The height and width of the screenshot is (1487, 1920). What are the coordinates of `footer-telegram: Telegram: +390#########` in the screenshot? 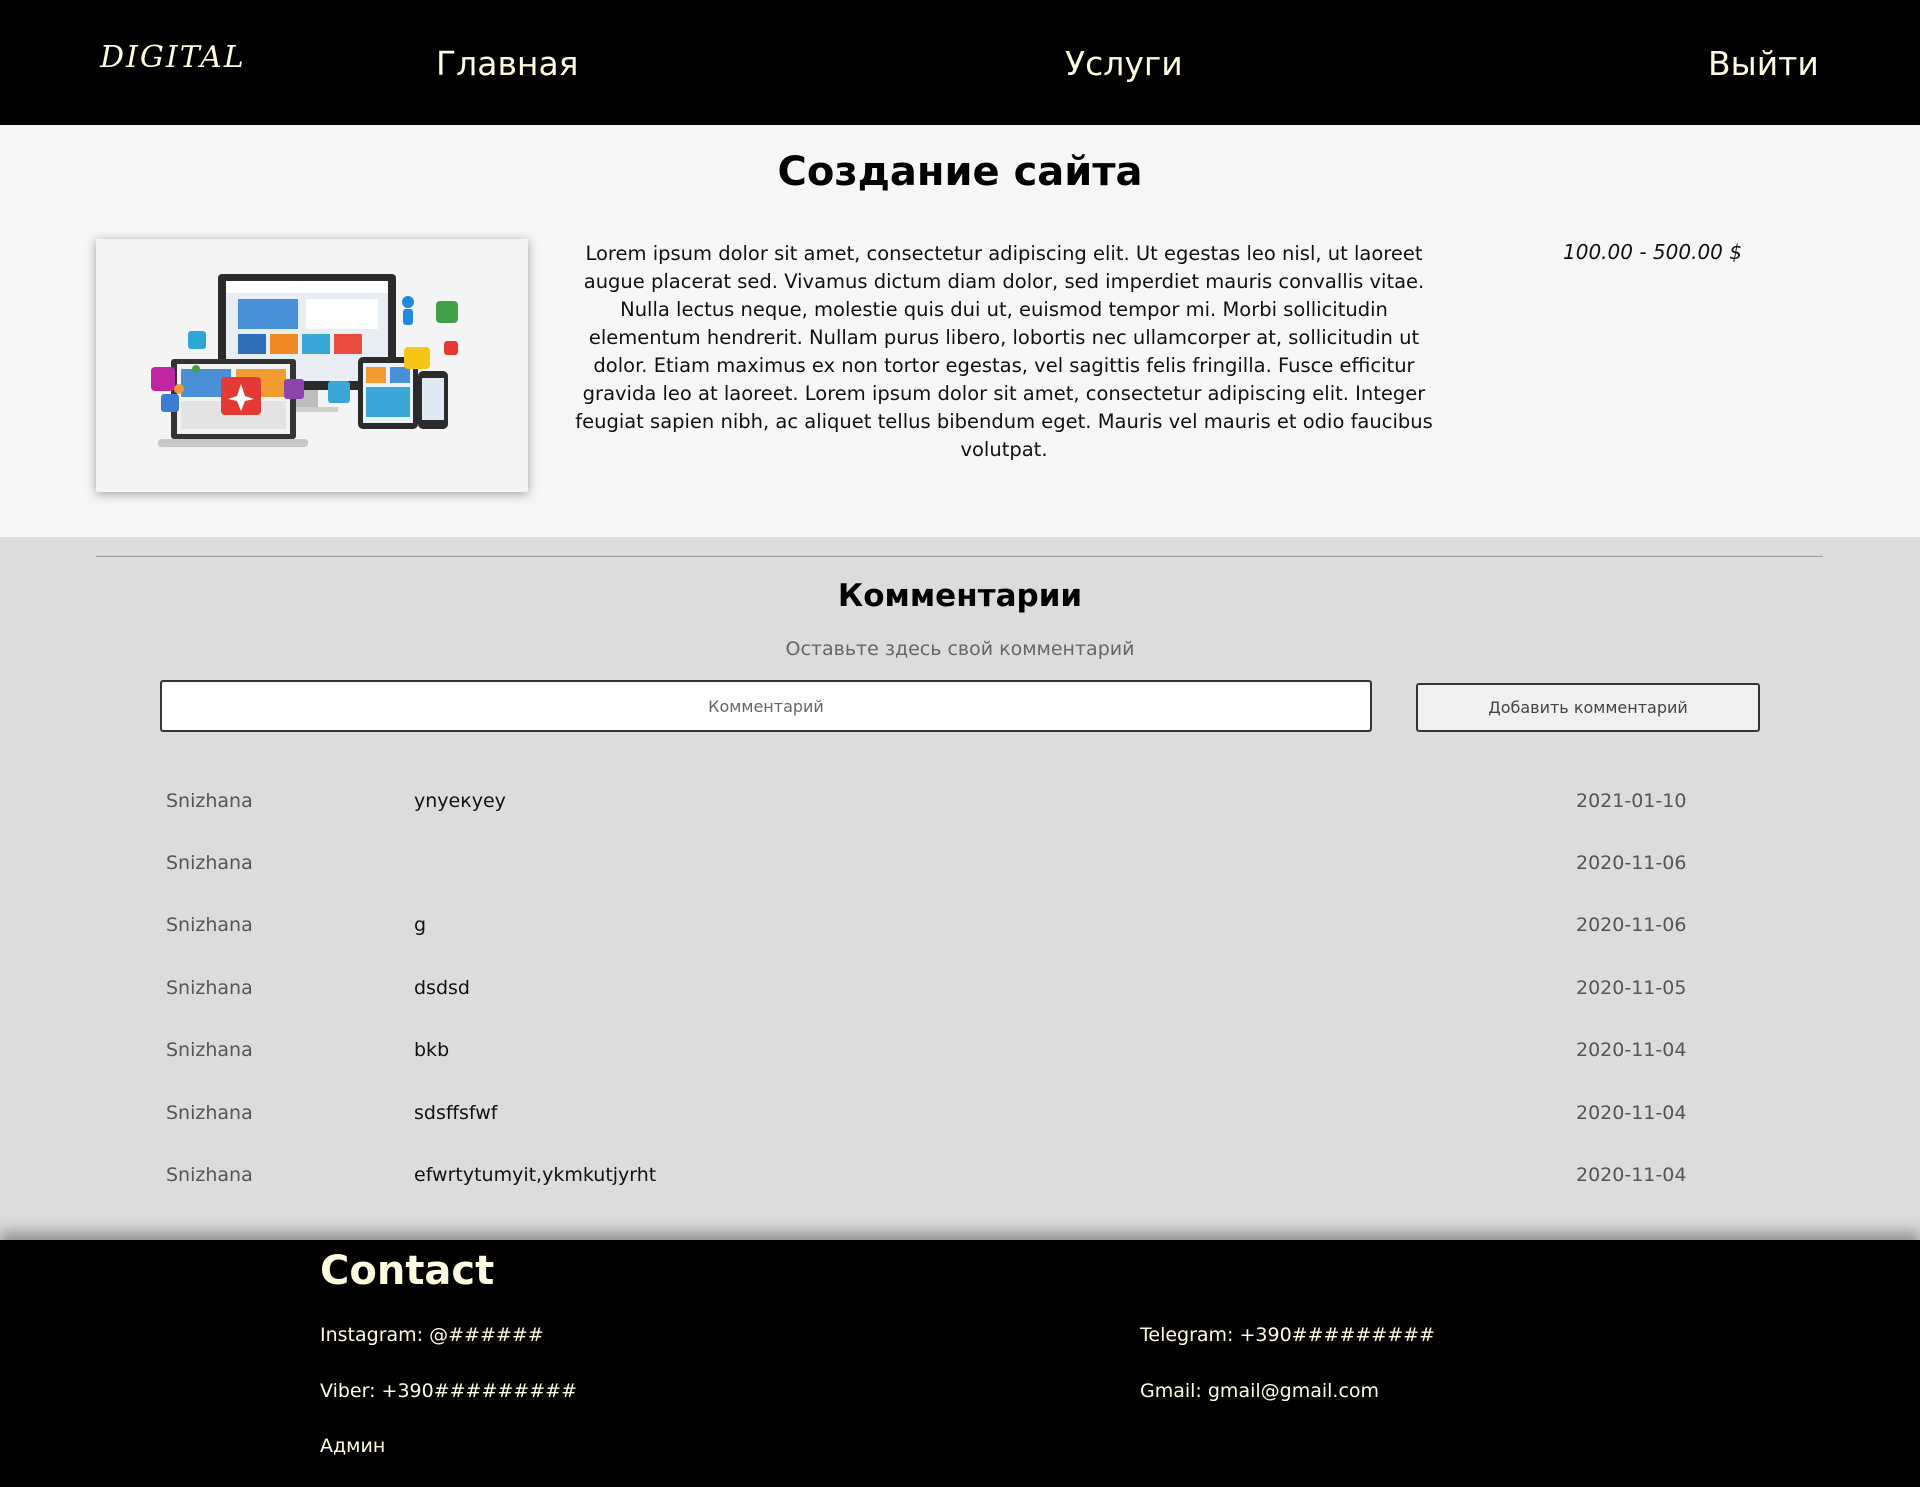 It's located at (1287, 1335).